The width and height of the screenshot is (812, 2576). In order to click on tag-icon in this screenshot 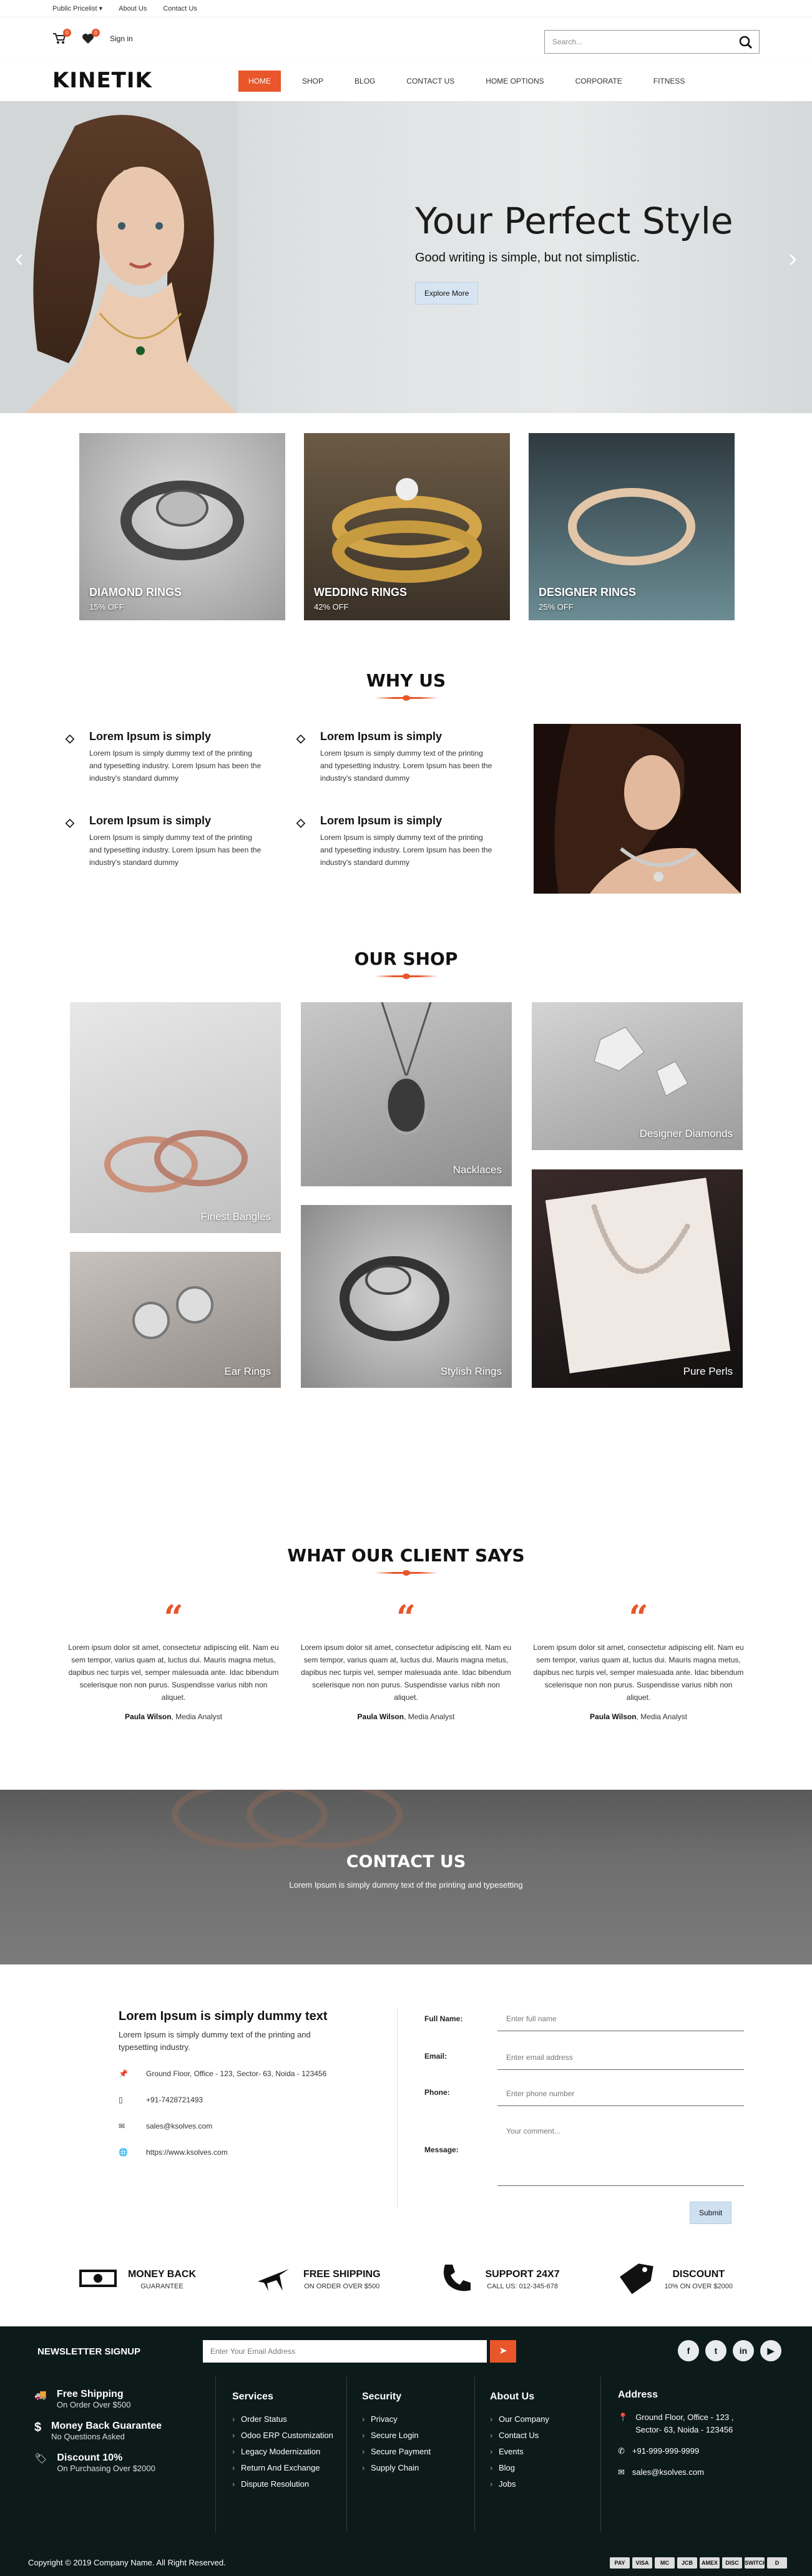, I will do `click(636, 2280)`.